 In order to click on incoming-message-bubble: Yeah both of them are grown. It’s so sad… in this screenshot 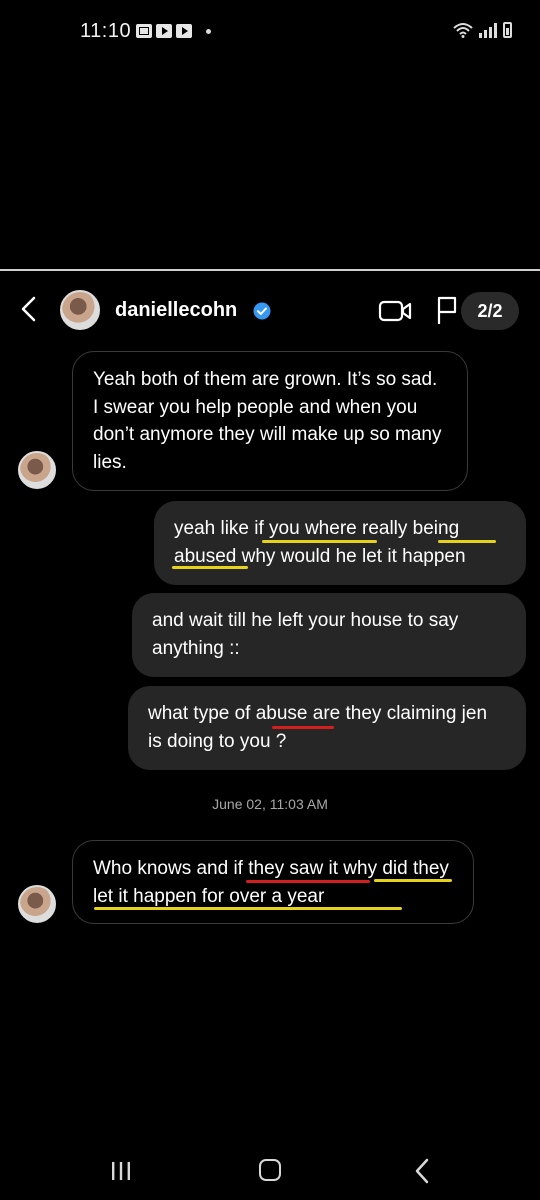, I will do `click(270, 421)`.